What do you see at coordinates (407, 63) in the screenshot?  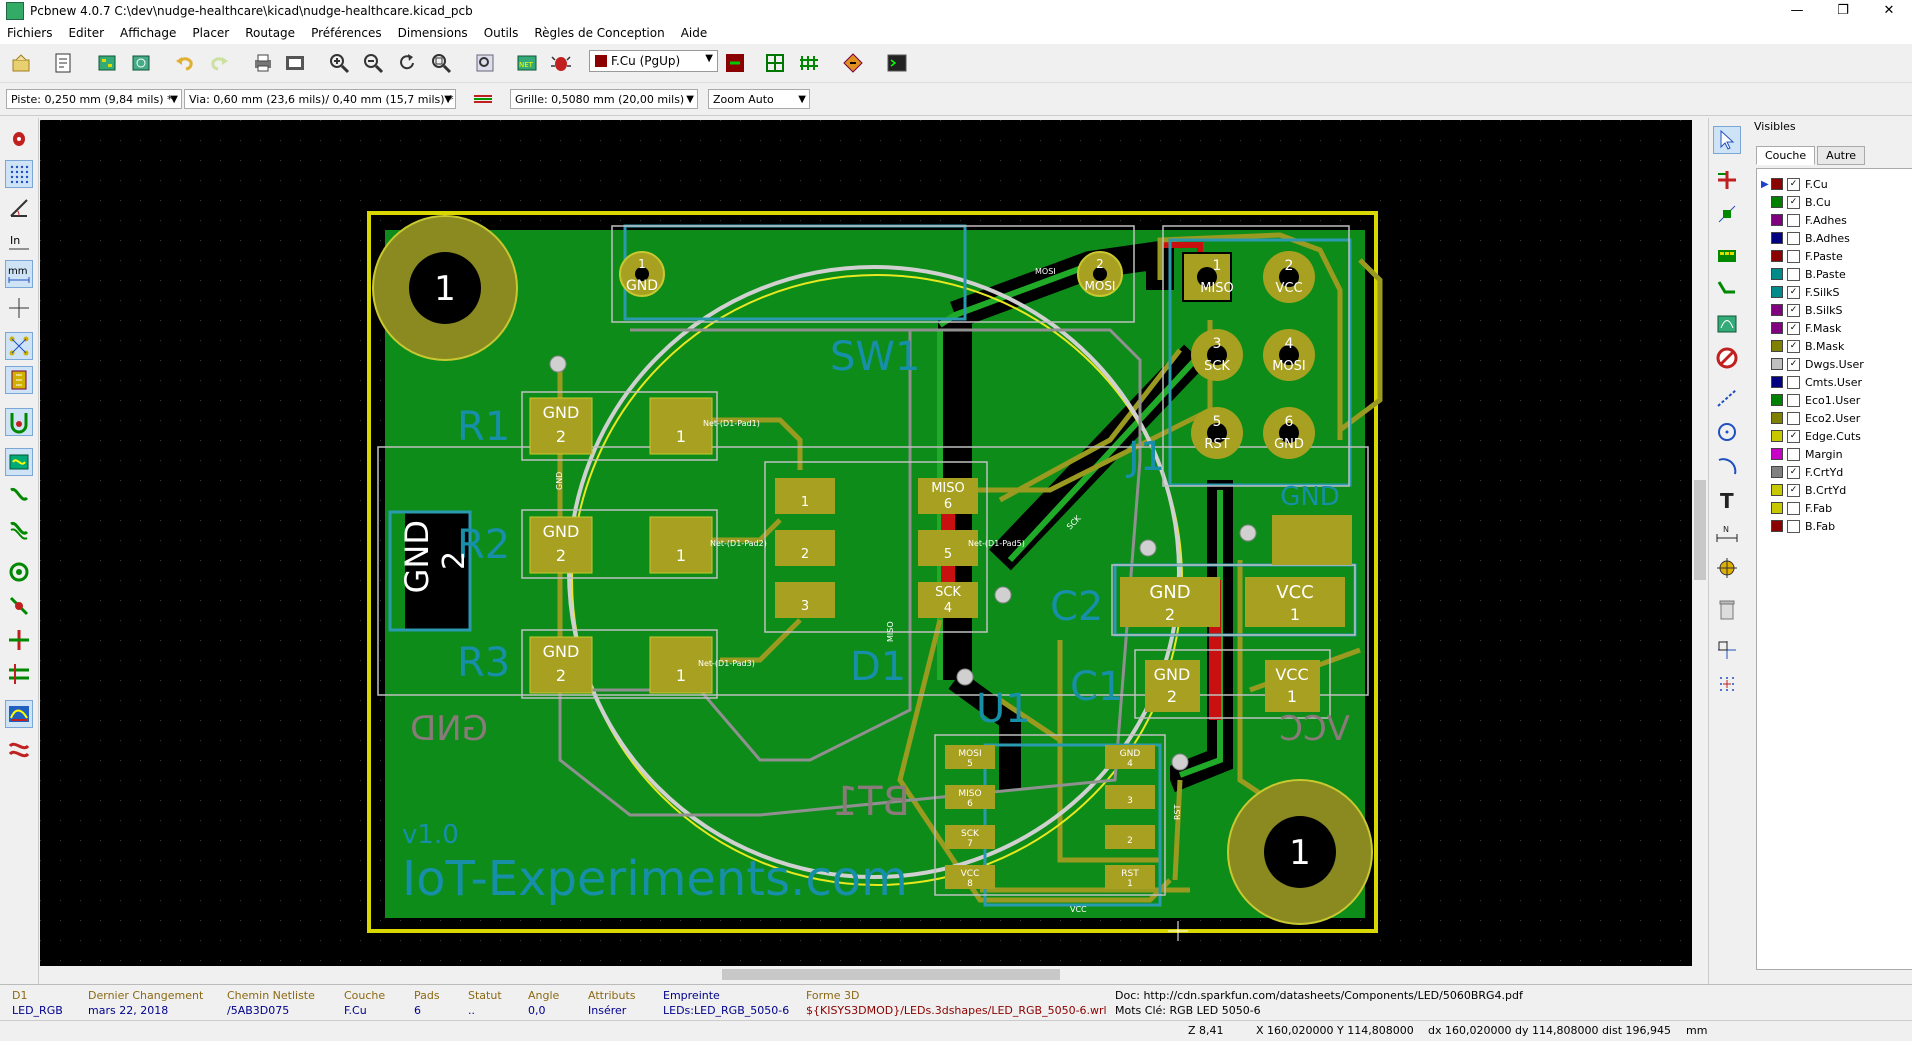 I see `zoom-redraw-icon` at bounding box center [407, 63].